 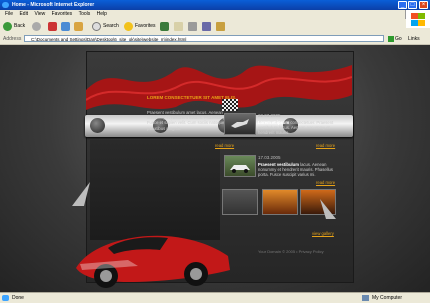 What do you see at coordinates (7, 26) in the screenshot?
I see `back-arrow-icon` at bounding box center [7, 26].